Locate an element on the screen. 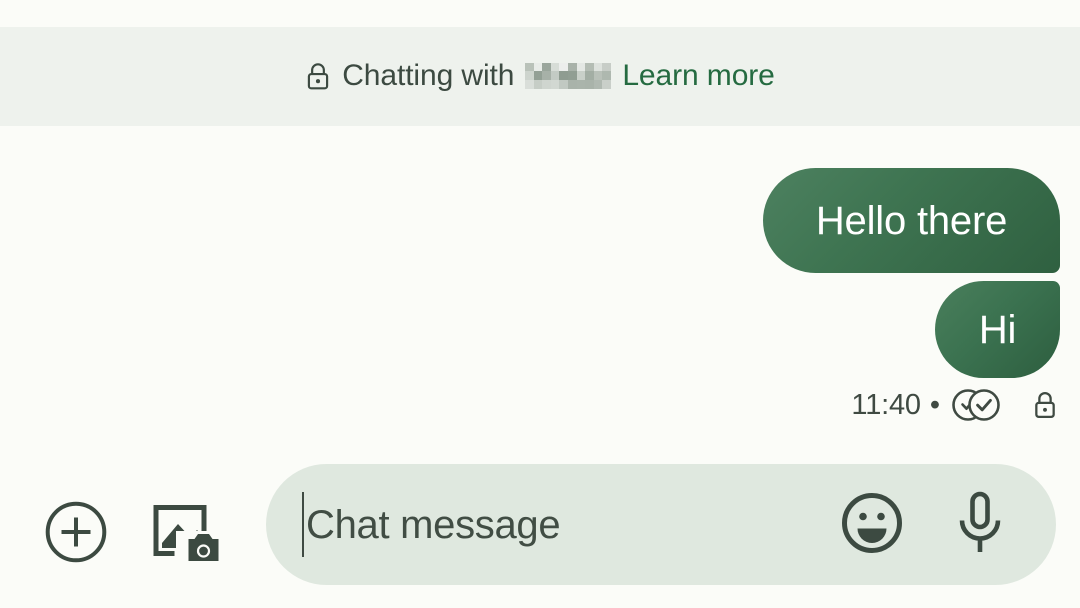  chat-input-placeholder: Chat message is located at coordinates (433, 525).